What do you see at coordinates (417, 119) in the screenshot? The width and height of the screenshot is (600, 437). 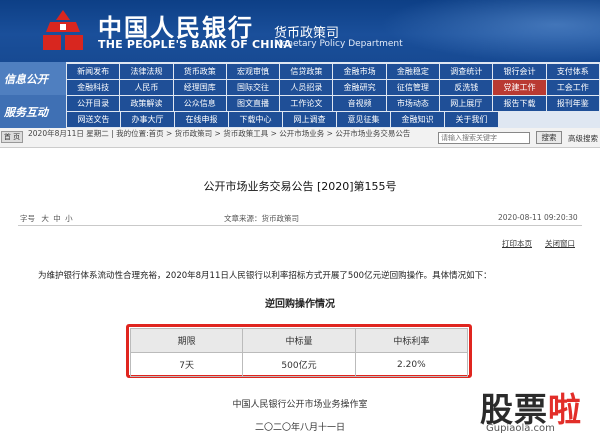 I see `nav-item: 金融知识` at bounding box center [417, 119].